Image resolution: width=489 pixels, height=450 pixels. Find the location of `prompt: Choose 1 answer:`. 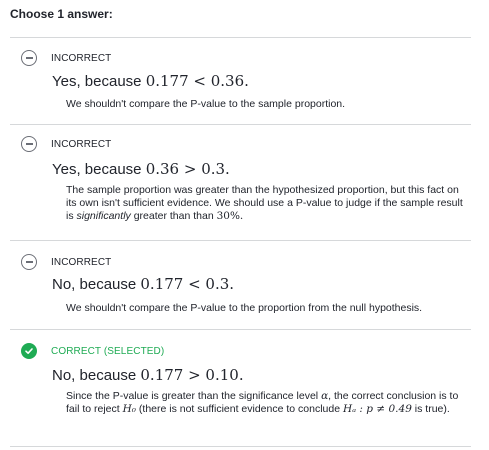

prompt: Choose 1 answer: is located at coordinates (61, 14).